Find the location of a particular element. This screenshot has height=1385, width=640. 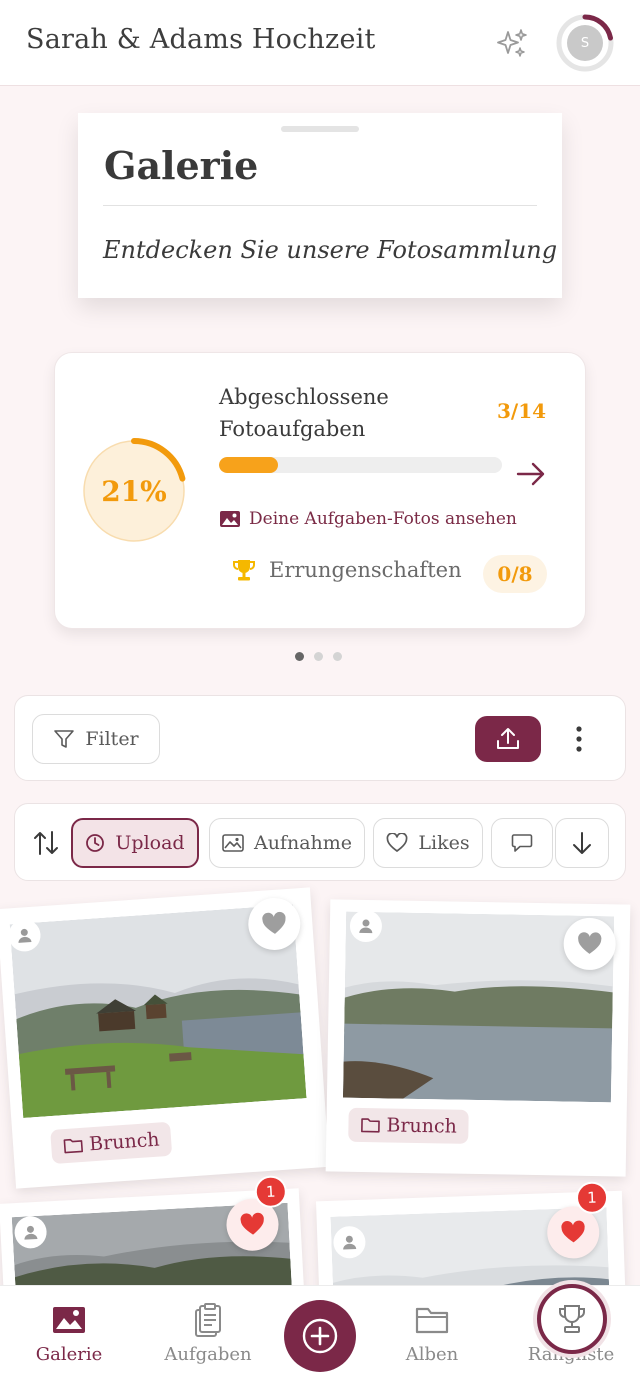

filter-toolbar: Filter is located at coordinates (320, 738).